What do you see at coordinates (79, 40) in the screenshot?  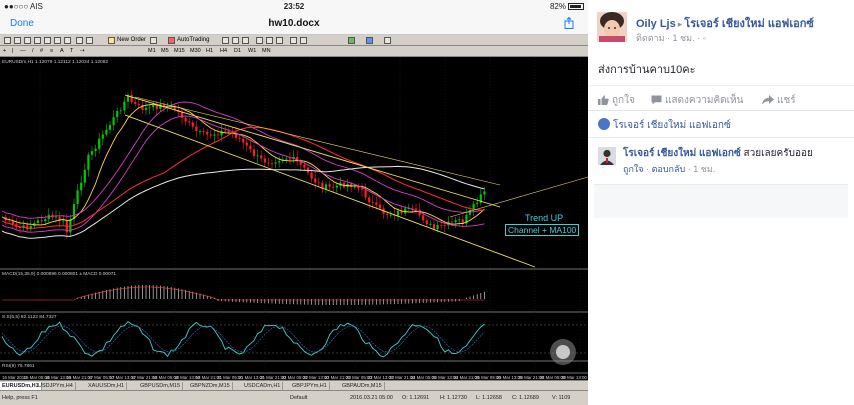 I see `print-icon` at bounding box center [79, 40].